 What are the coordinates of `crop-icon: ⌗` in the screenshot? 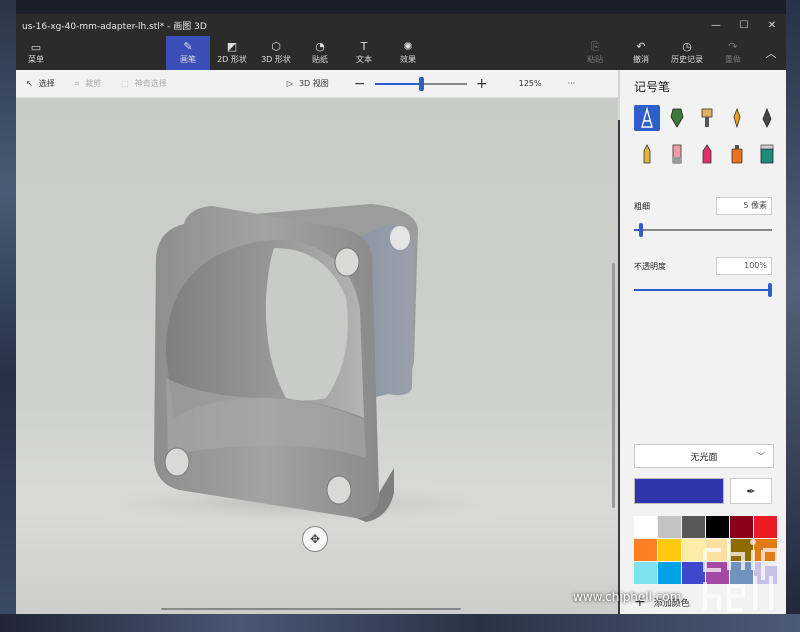 It's located at (77, 83).